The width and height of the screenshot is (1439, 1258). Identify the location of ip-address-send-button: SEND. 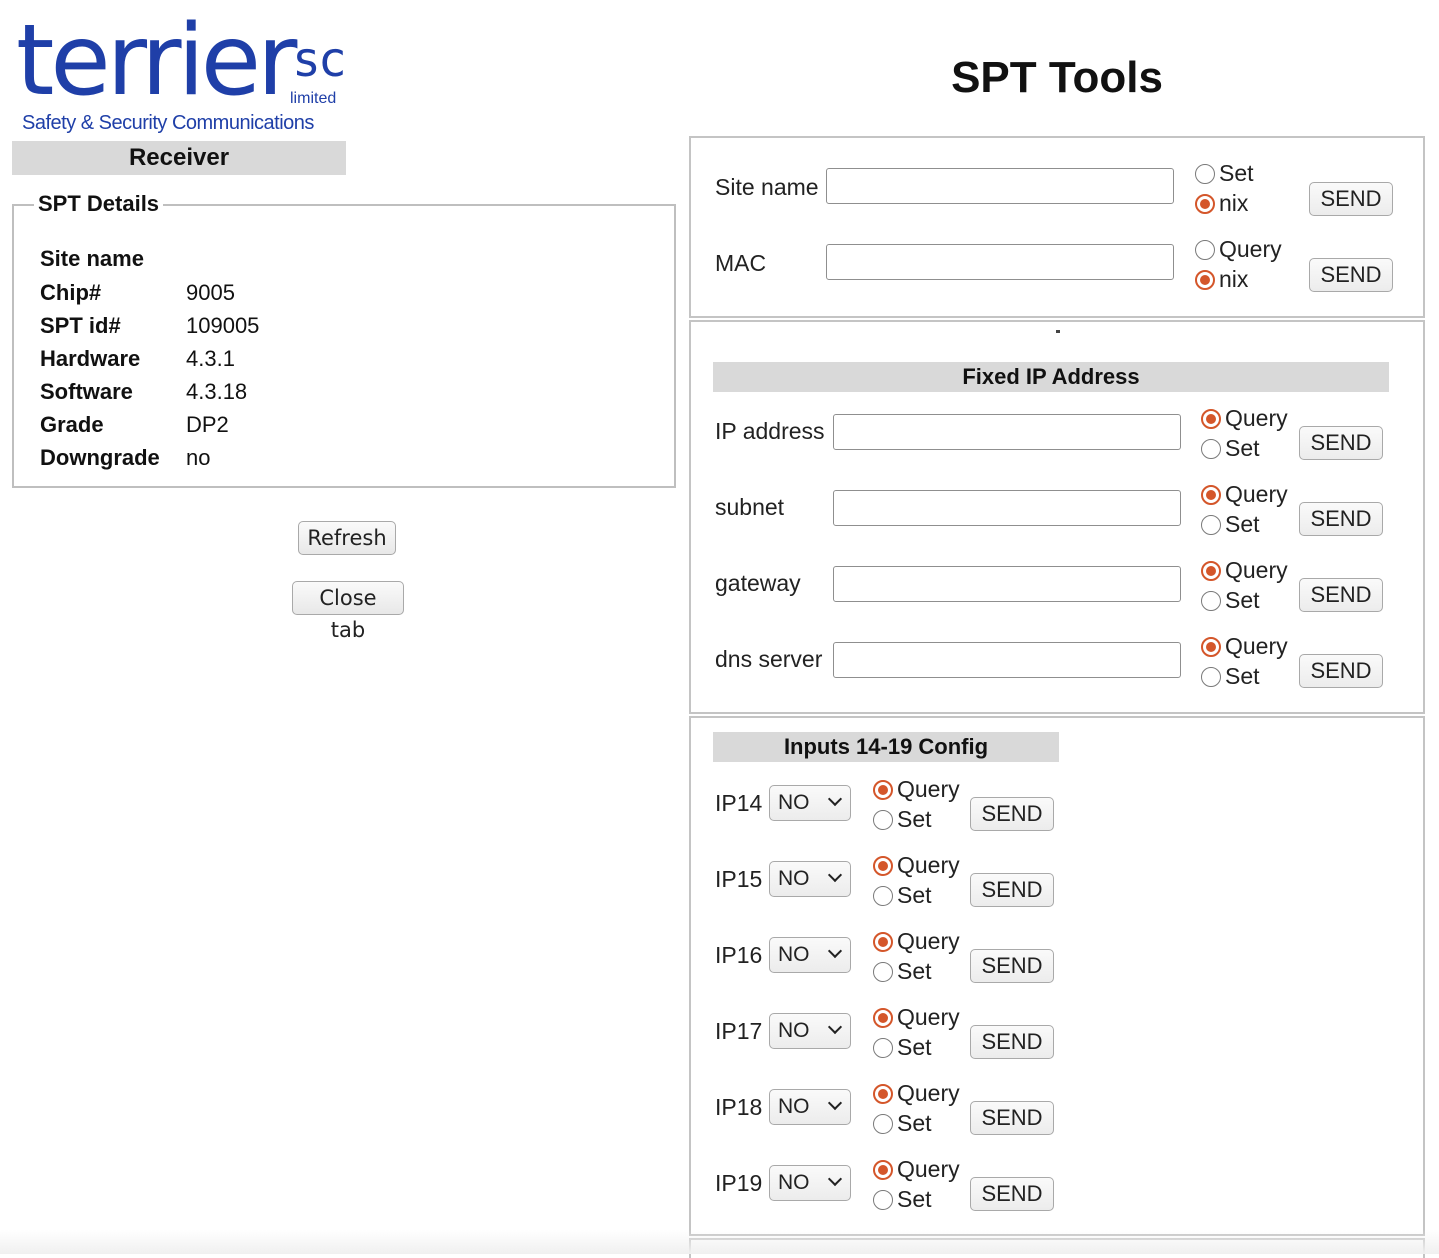
(1341, 443).